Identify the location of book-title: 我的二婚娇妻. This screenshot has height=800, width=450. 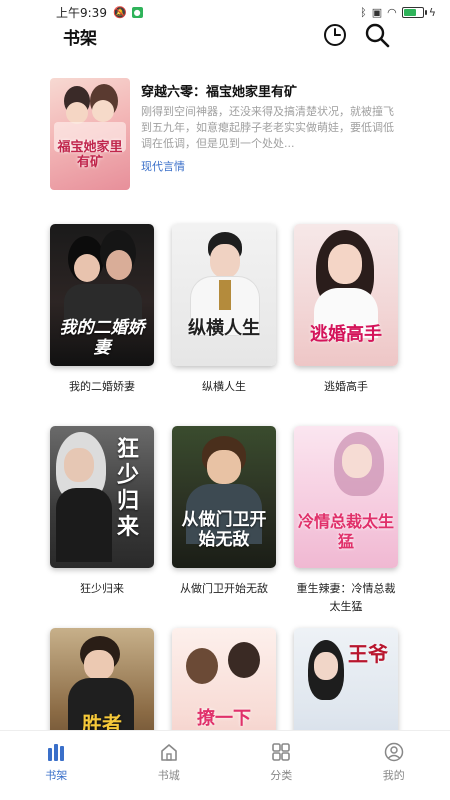
(102, 386).